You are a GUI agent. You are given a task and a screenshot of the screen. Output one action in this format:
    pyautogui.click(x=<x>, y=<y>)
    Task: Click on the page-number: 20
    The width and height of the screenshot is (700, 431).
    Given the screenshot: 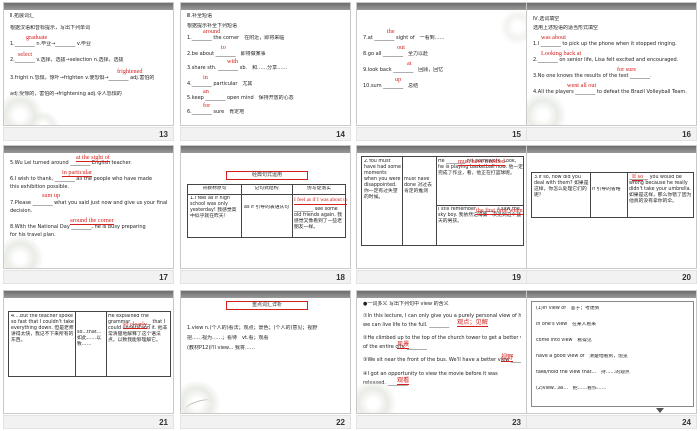 What is the action you would take?
    pyautogui.click(x=686, y=277)
    